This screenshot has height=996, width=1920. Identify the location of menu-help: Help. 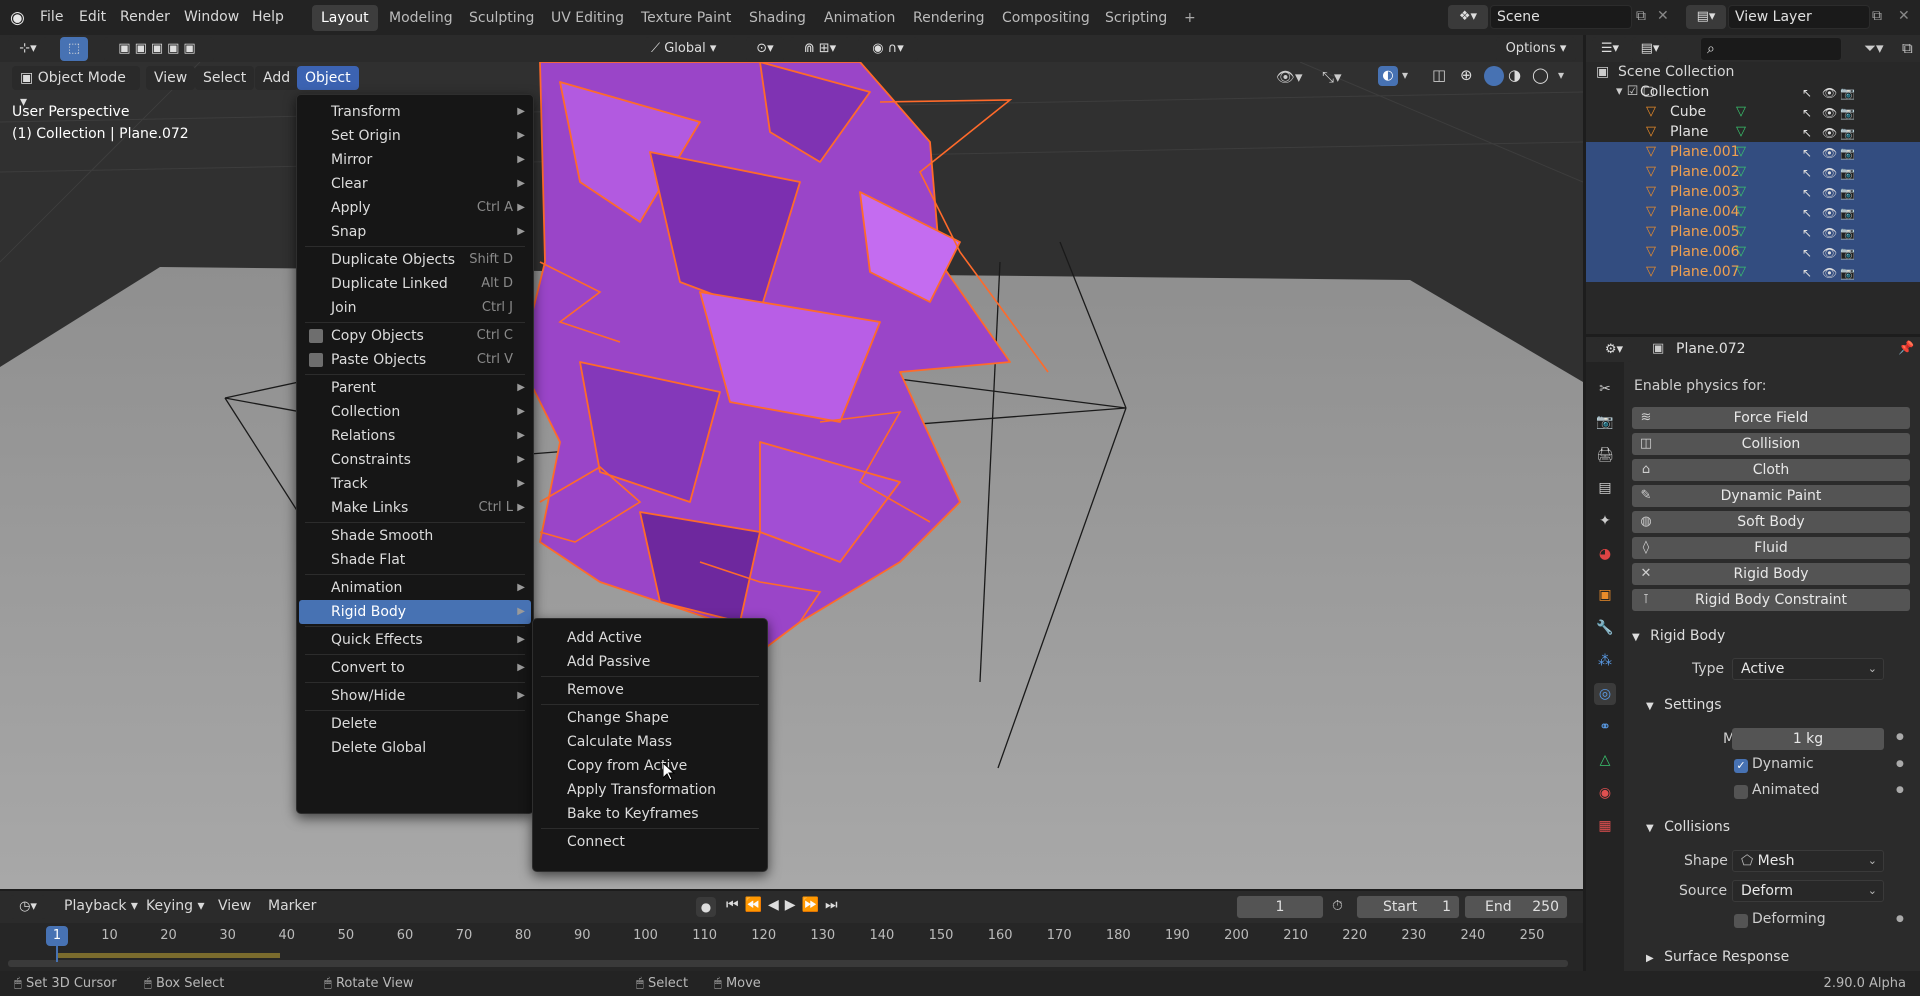
(268, 17).